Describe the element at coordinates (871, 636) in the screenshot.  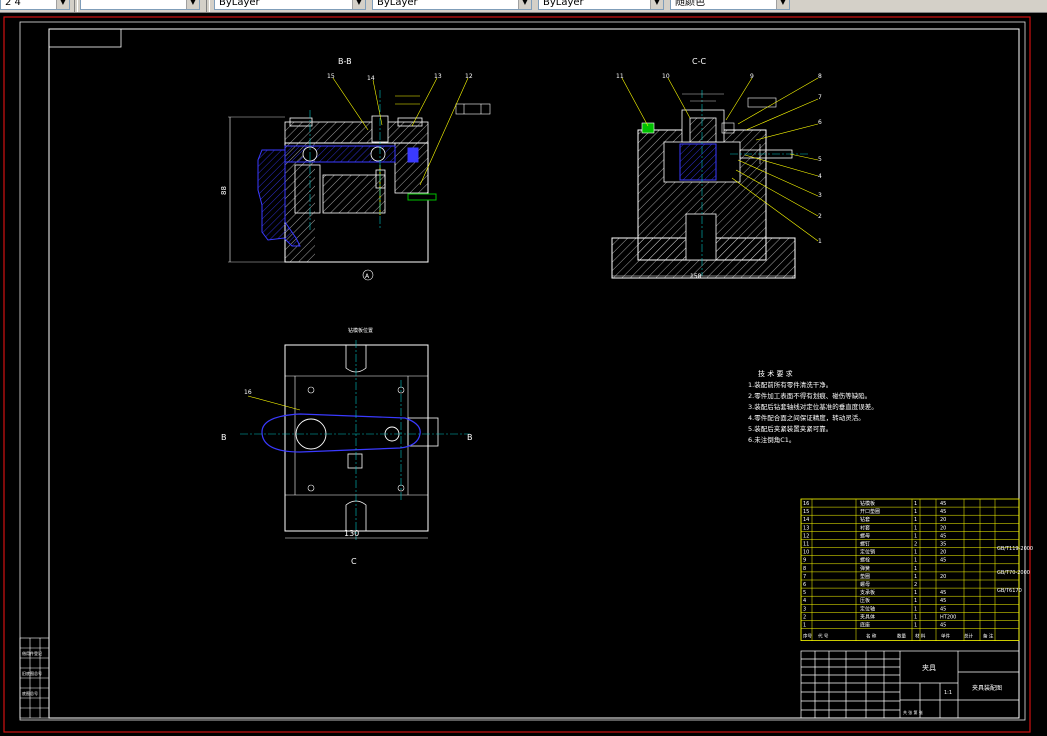
I see `bom-header-cell: 名 称` at that location.